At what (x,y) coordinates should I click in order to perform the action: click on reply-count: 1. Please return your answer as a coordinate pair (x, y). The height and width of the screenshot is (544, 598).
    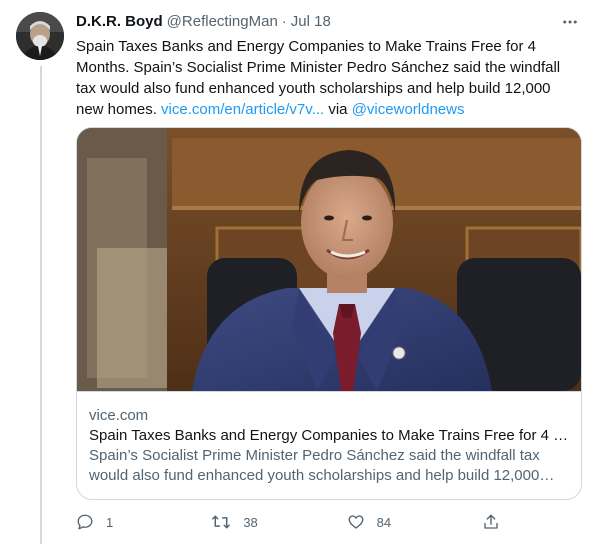
    Looking at the image, I should click on (110, 522).